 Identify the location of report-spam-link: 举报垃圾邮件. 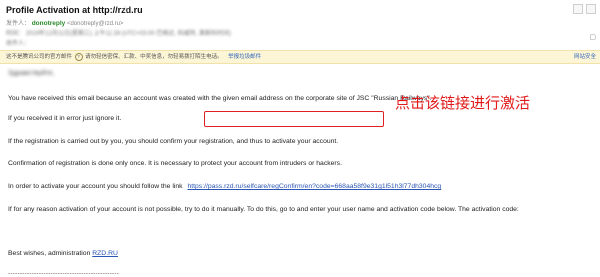
(244, 57).